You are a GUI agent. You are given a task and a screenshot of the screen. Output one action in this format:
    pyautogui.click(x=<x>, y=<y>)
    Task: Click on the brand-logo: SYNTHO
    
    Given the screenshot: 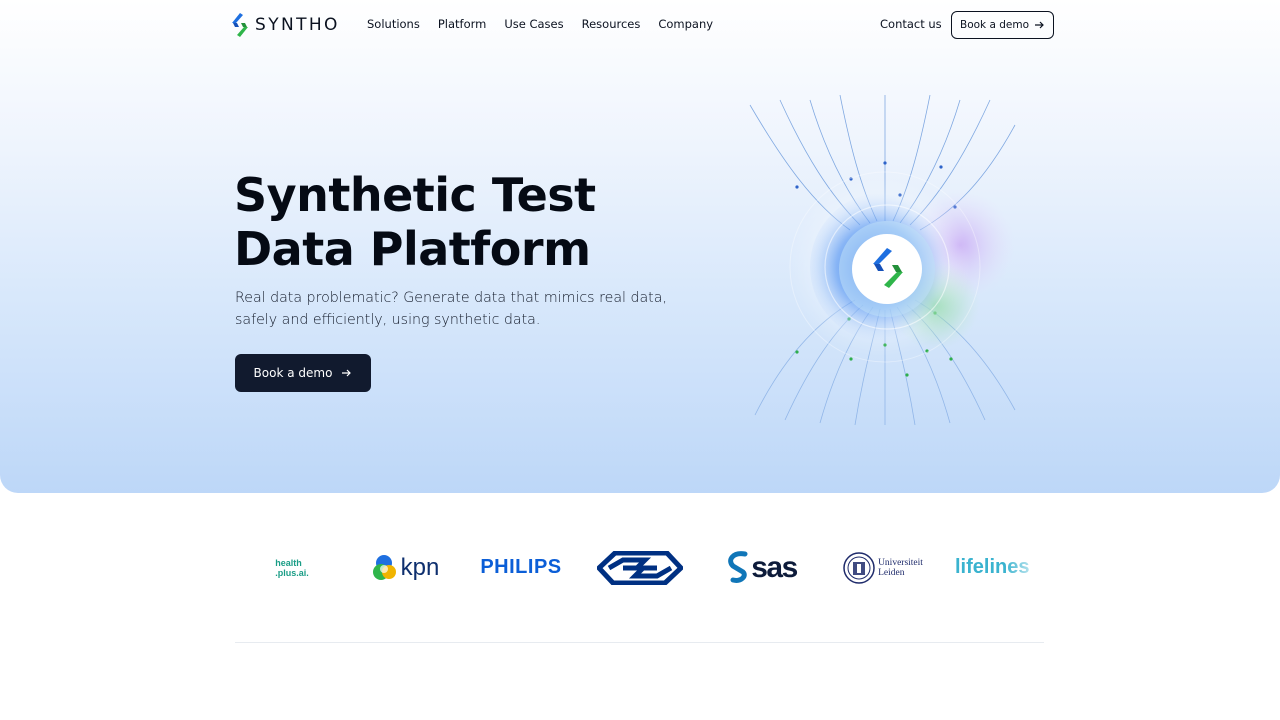 What is the action you would take?
    pyautogui.click(x=289, y=25)
    